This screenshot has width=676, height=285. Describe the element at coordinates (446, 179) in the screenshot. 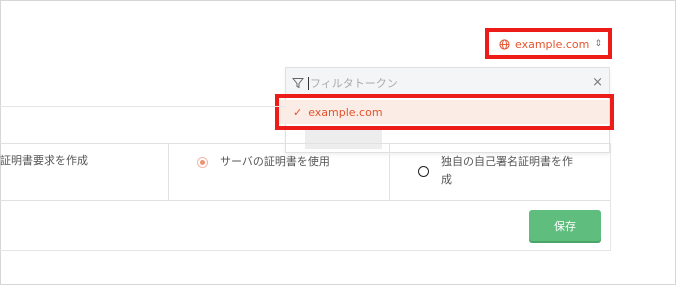

I see `option-self-signed-label-line2: 成` at that location.